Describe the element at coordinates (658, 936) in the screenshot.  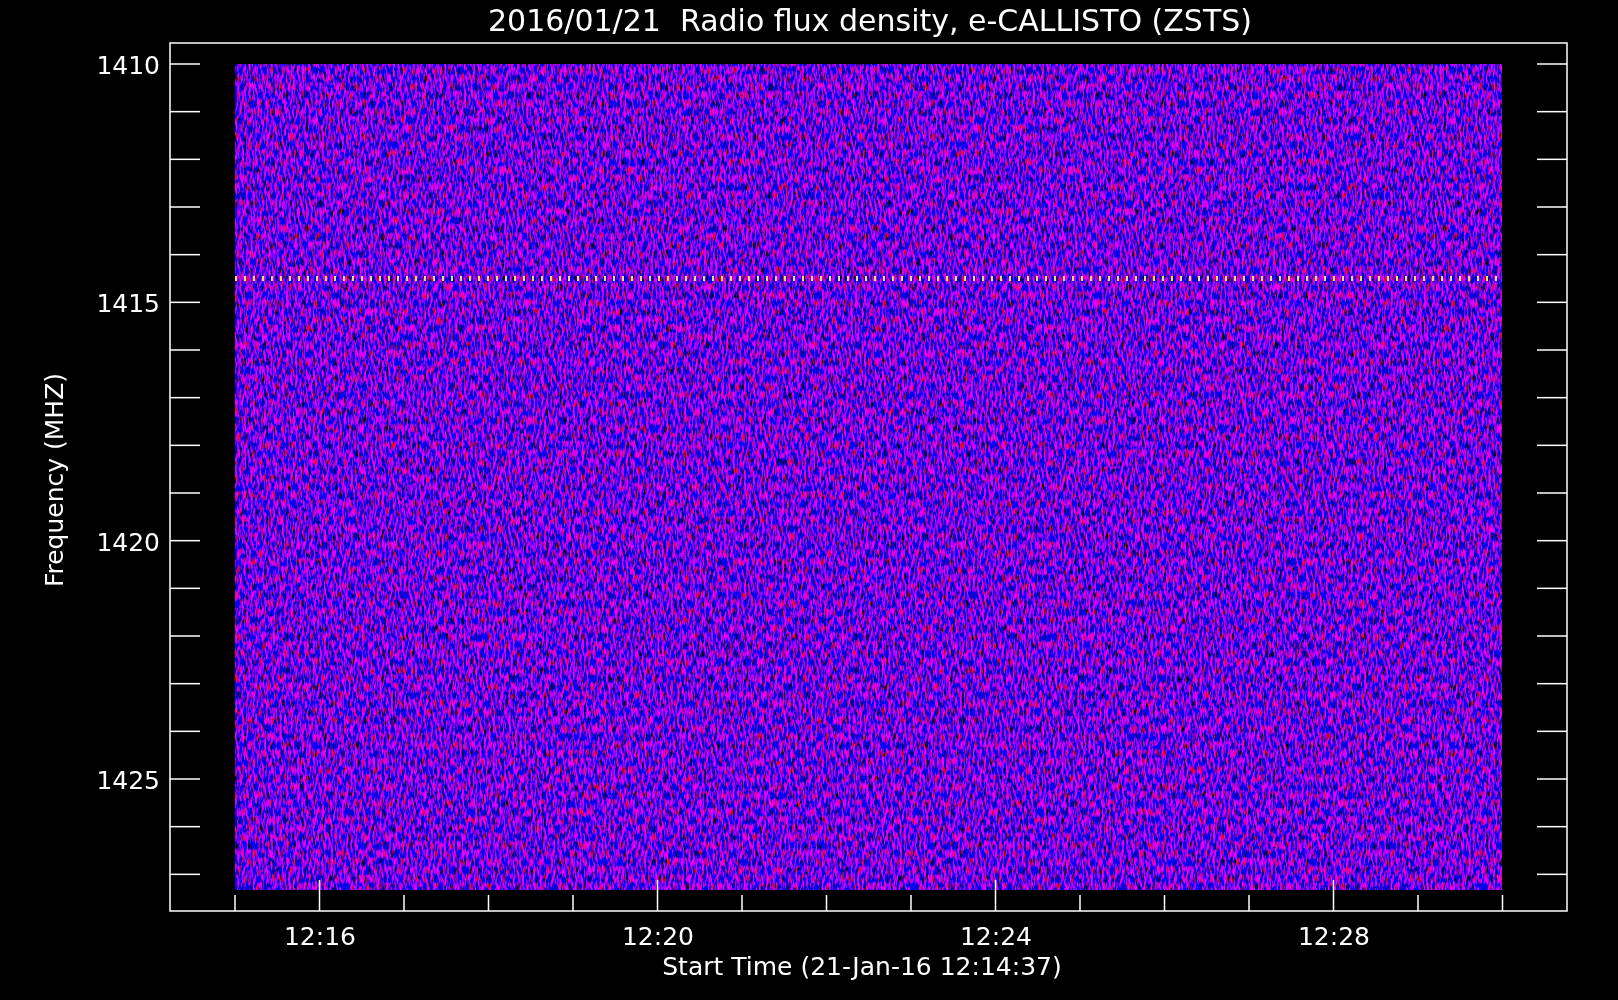
I see `x-tick-label: 12:20` at that location.